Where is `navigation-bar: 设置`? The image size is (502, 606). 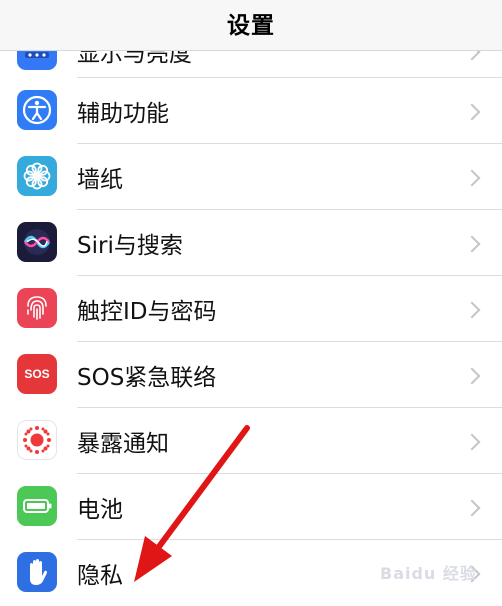 navigation-bar: 设置 is located at coordinates (251, 25).